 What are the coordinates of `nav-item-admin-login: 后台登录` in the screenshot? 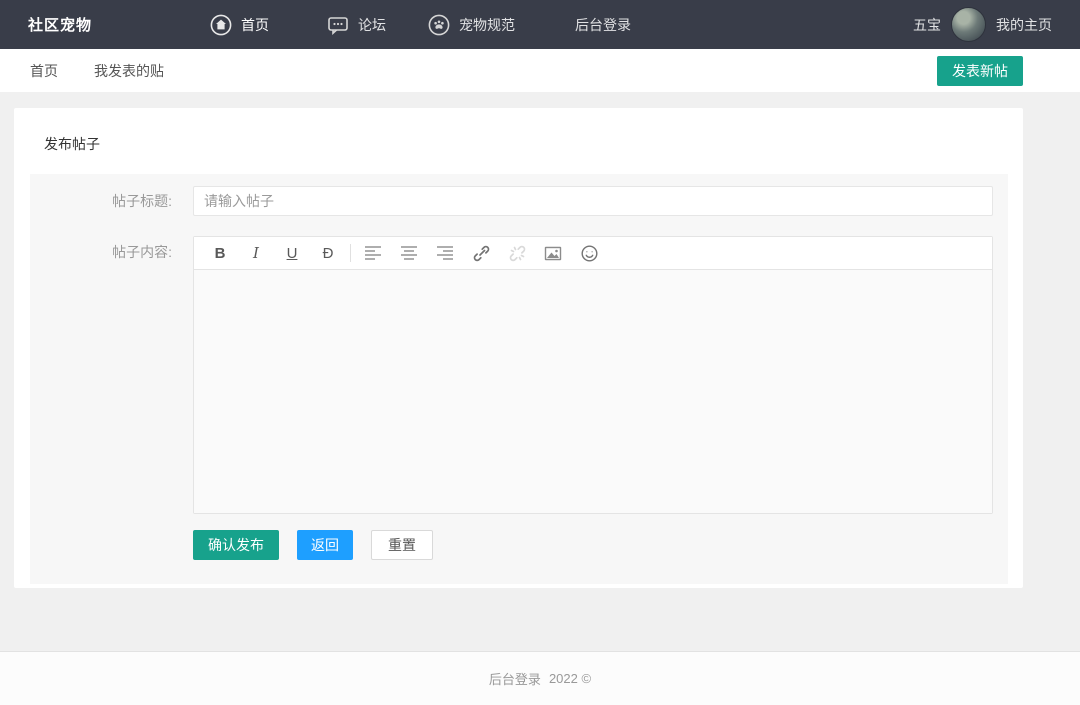 It's located at (603, 25).